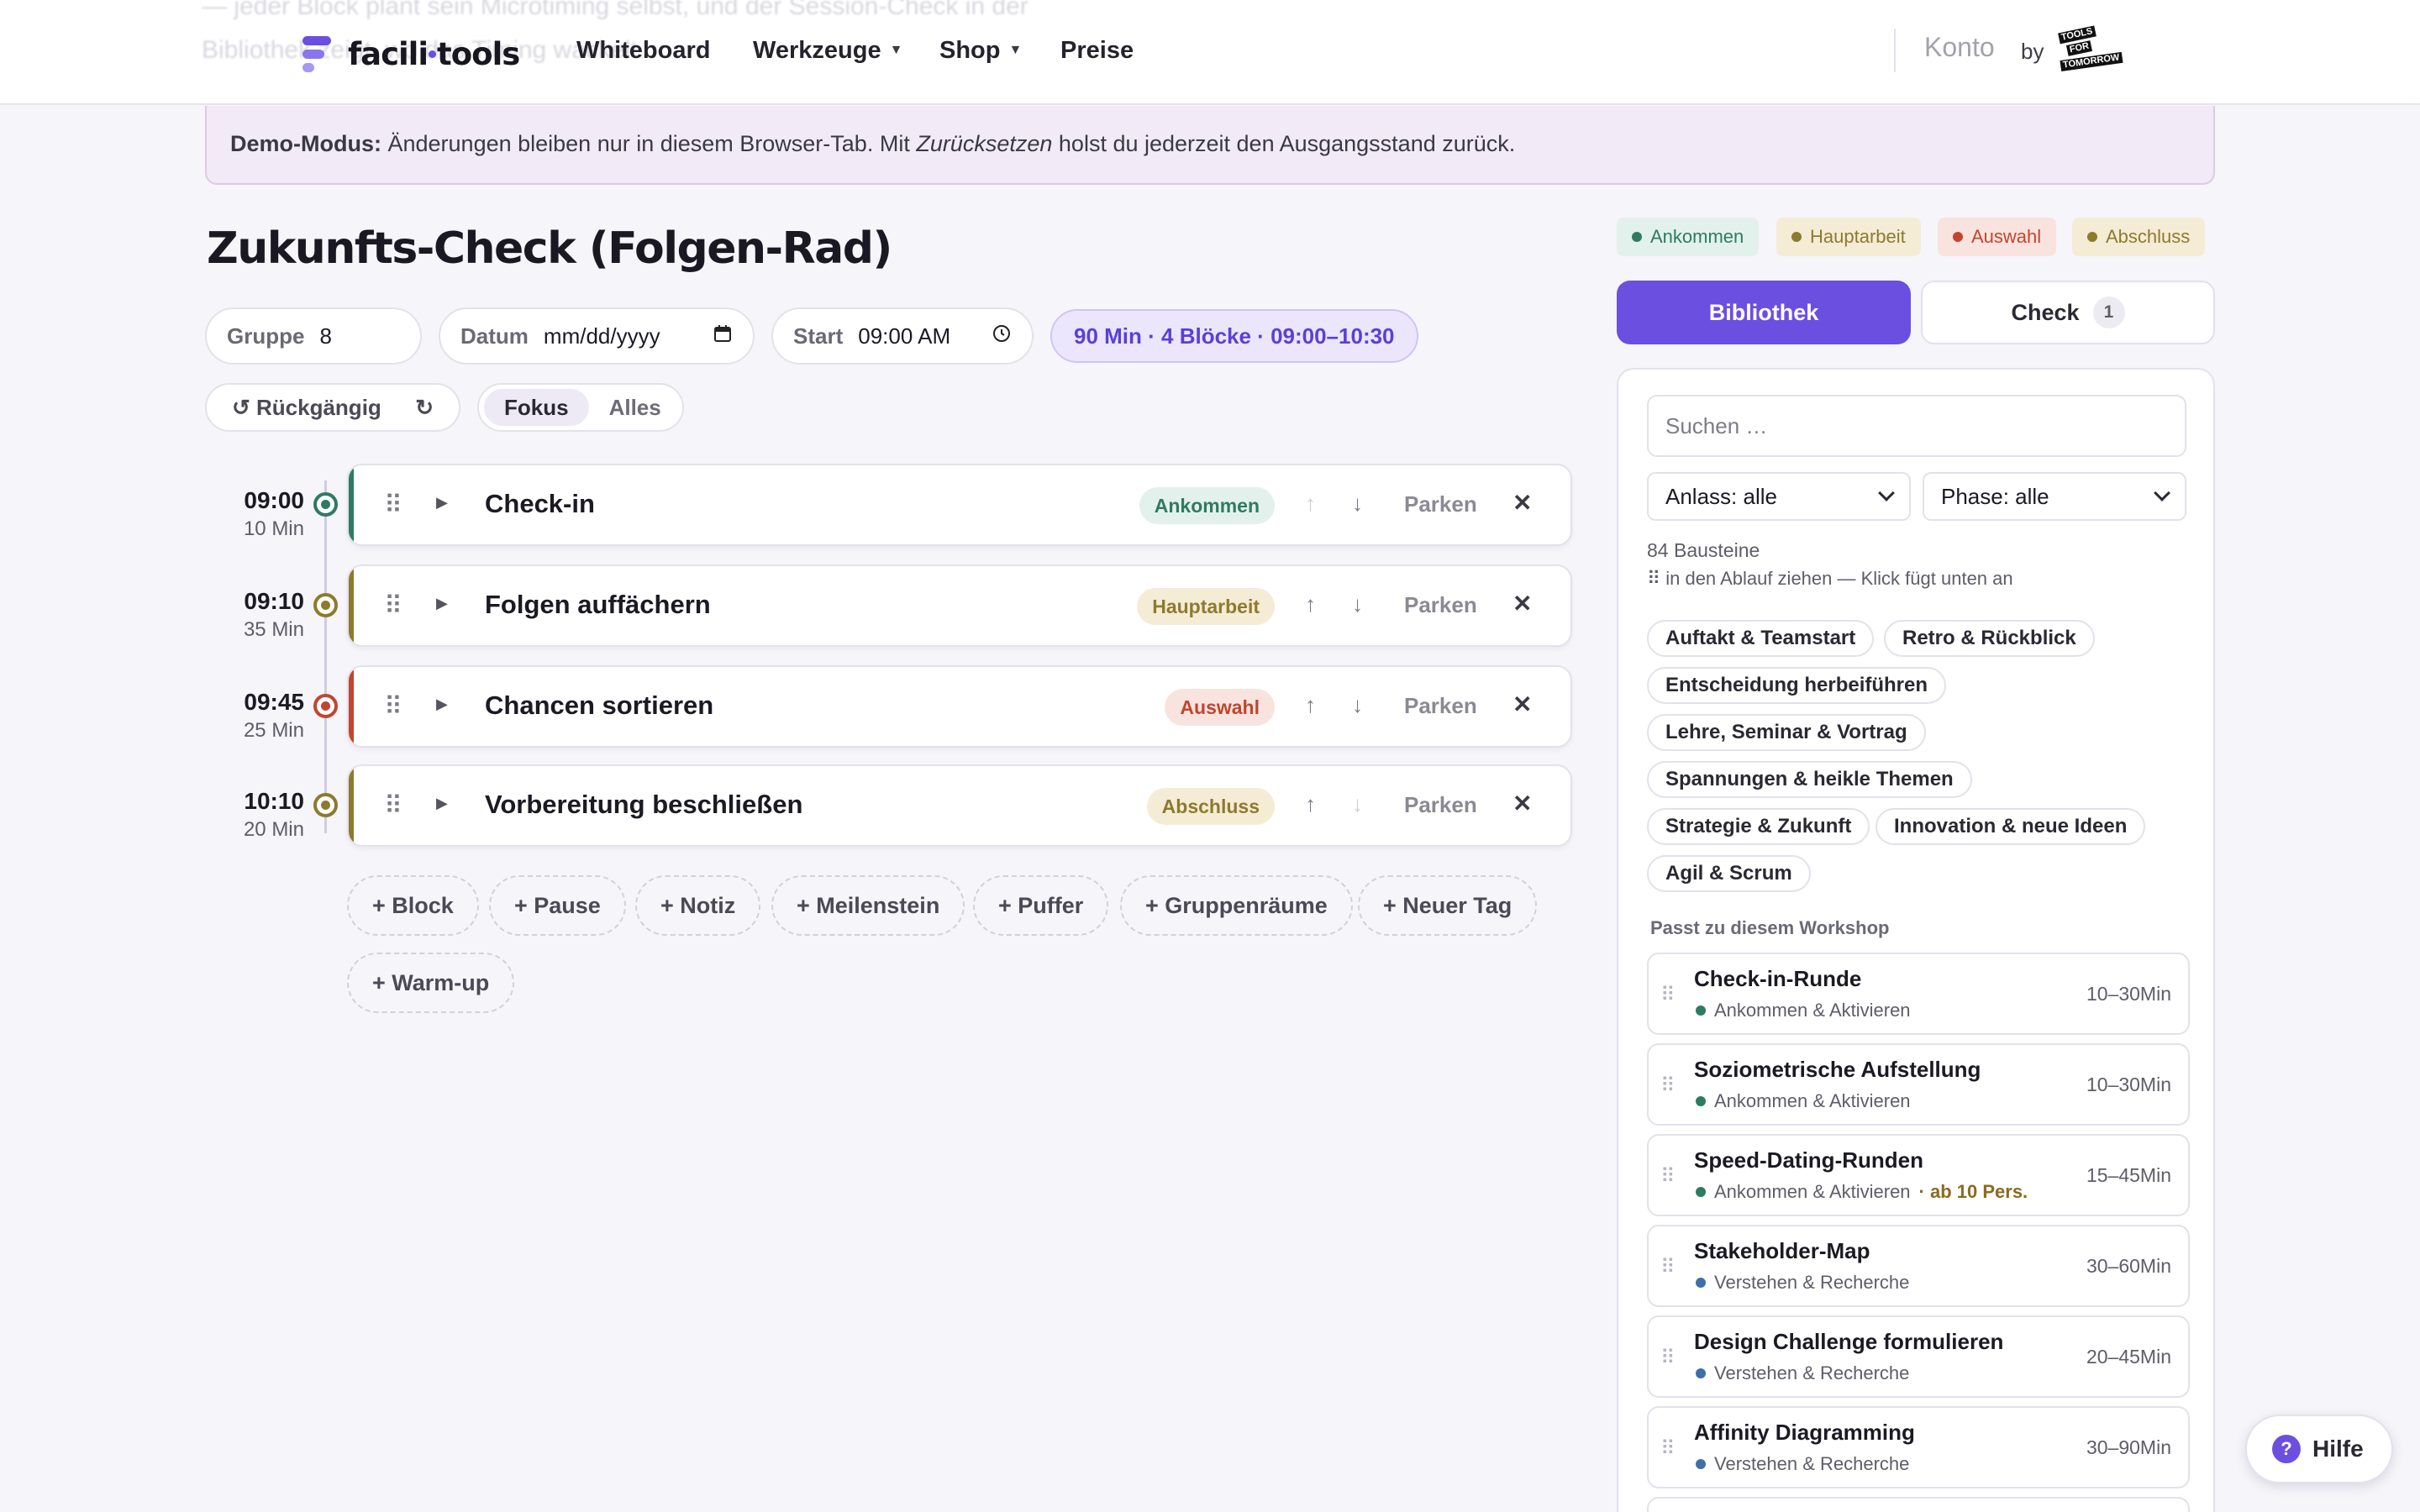 This screenshot has height=1512, width=2420. What do you see at coordinates (1787, 732) in the screenshot?
I see `occasion-chip: Lehre, Seminar & Vortrag` at bounding box center [1787, 732].